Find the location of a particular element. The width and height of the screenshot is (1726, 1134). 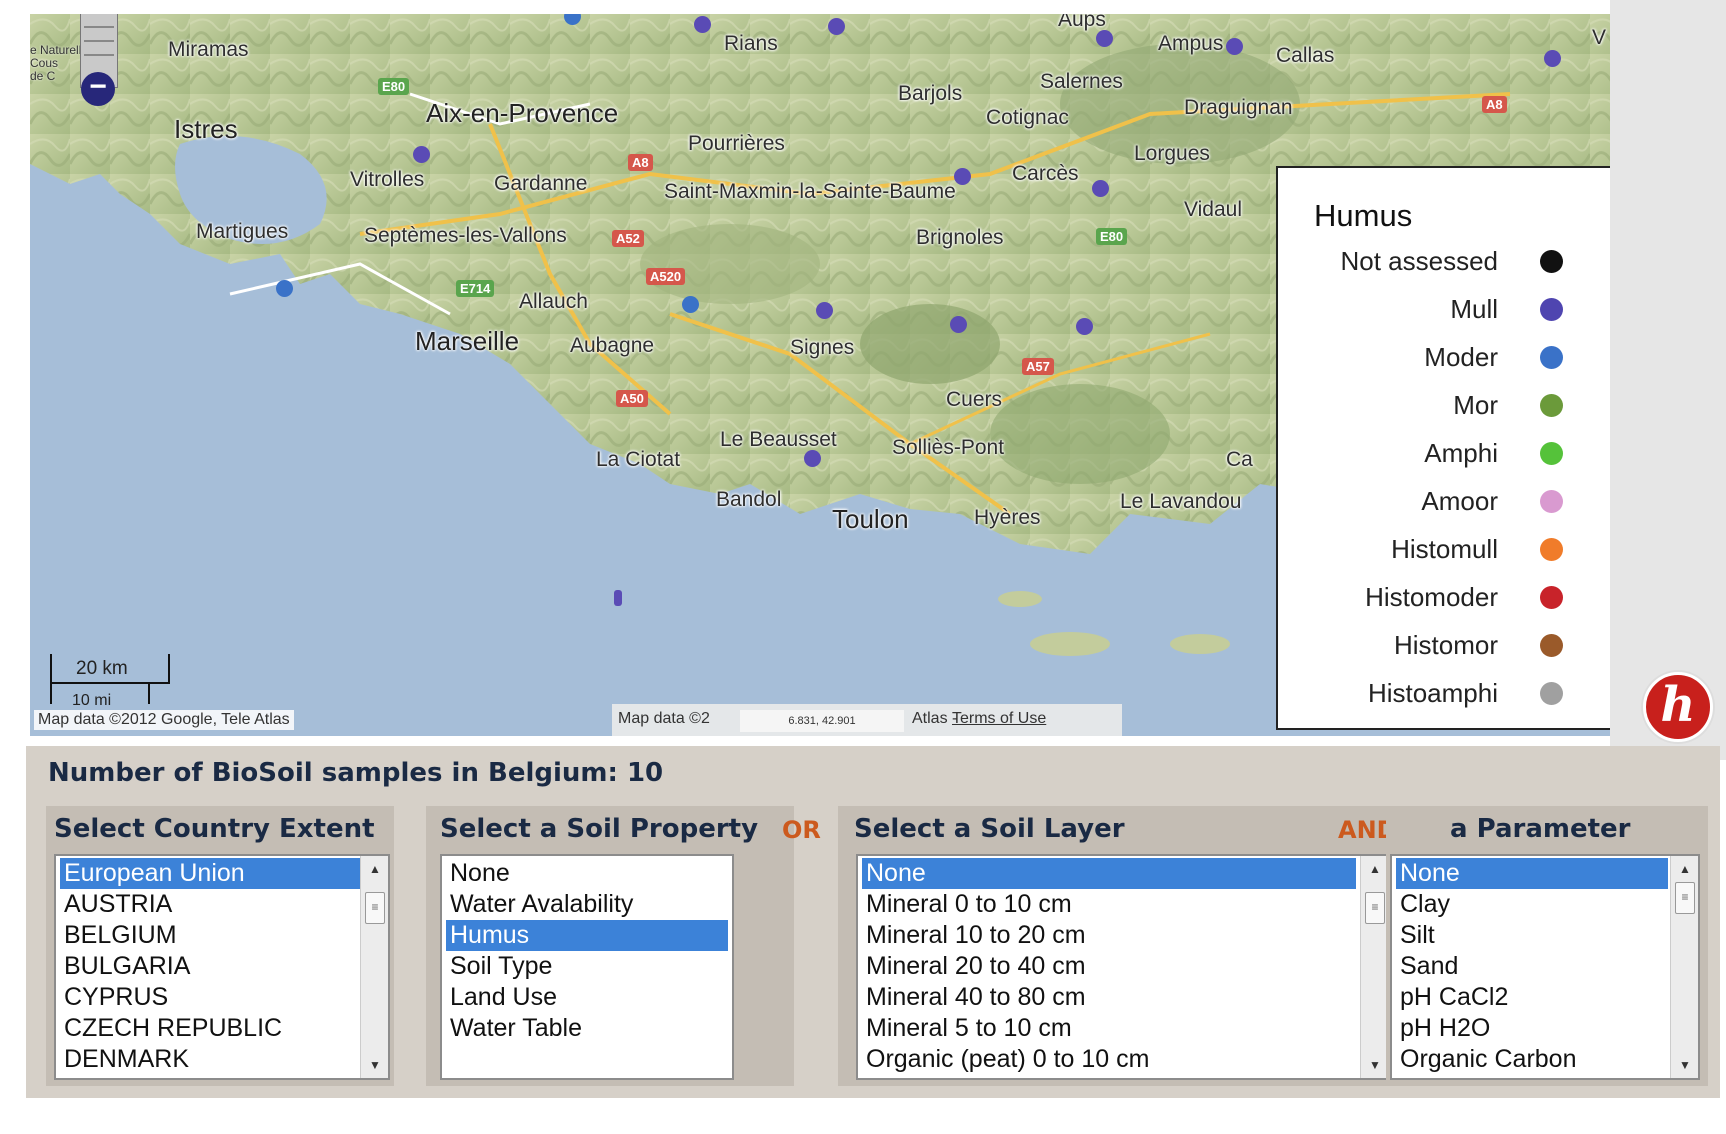

country-option: BULGARIA is located at coordinates (210, 966).